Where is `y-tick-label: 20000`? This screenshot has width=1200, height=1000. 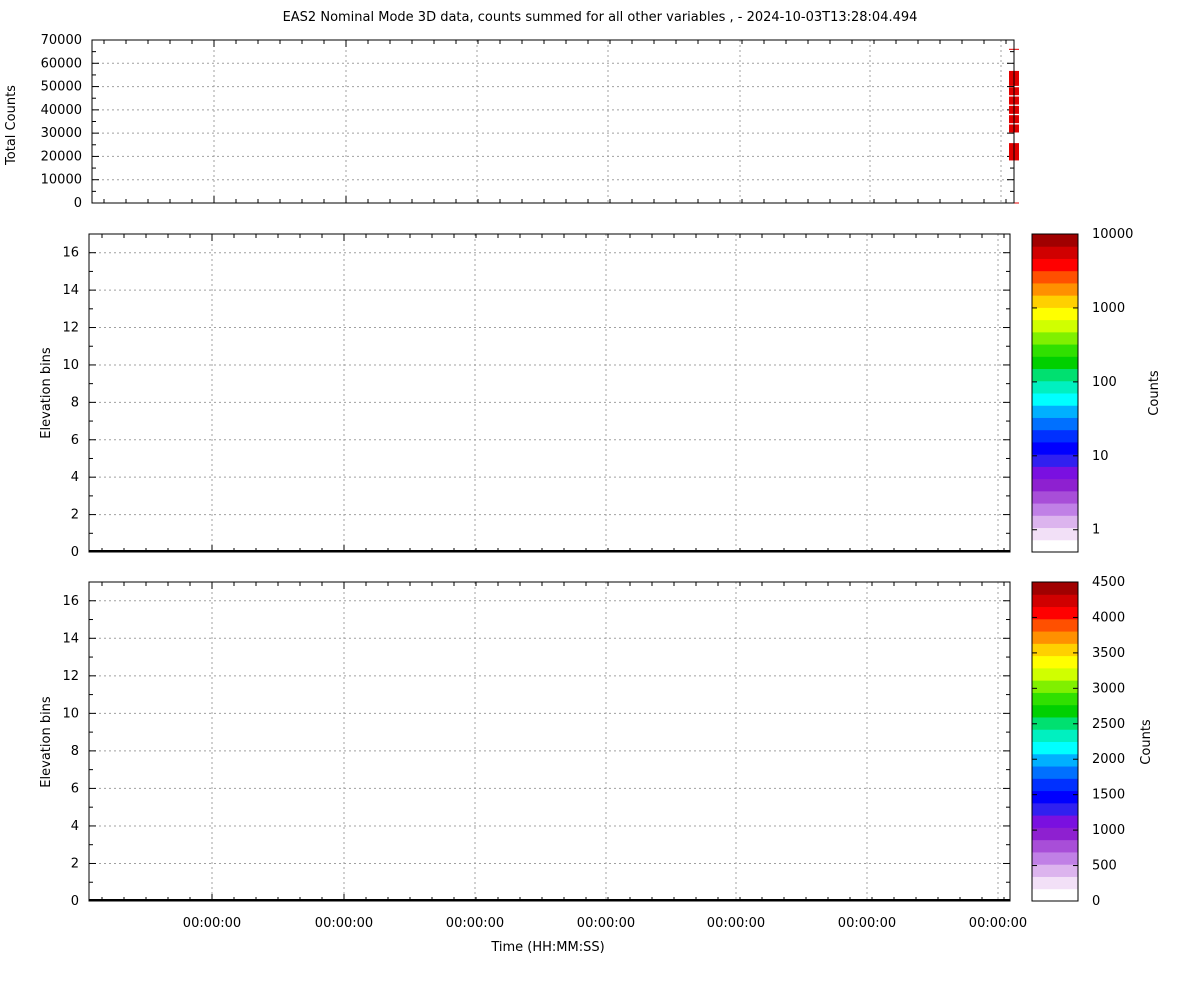 y-tick-label: 20000 is located at coordinates (61, 156).